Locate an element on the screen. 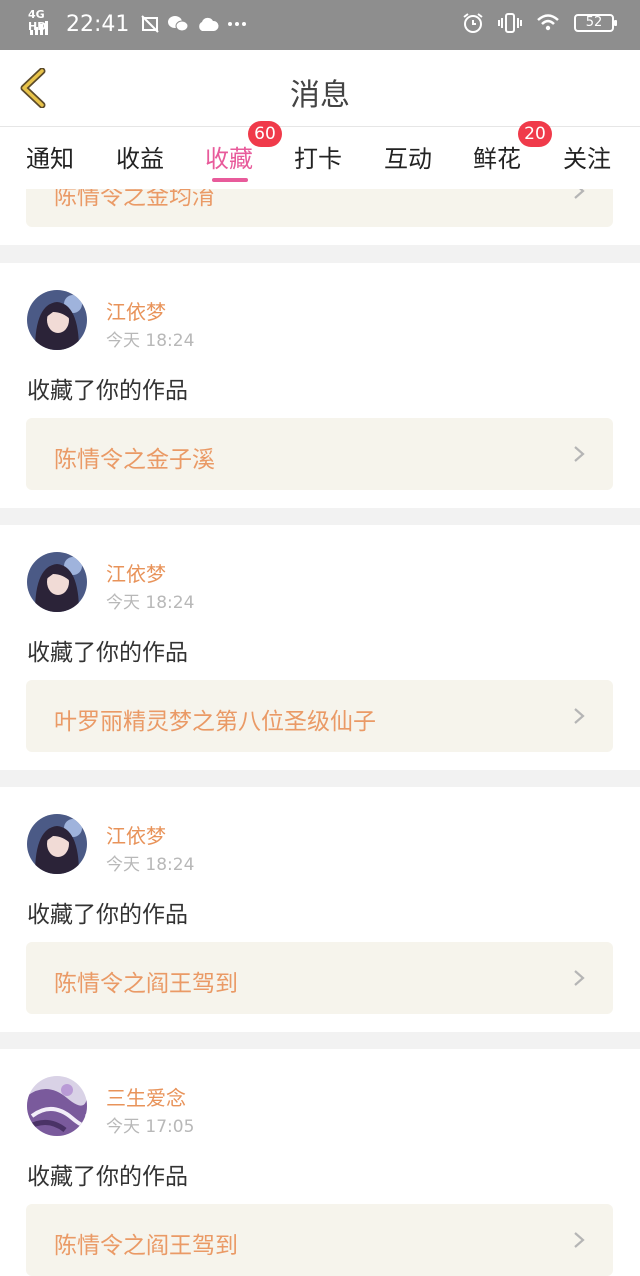 The width and height of the screenshot is (640, 1276). work-link: 叶罗丽精灵梦之第八位圣级仙子 is located at coordinates (319, 716).